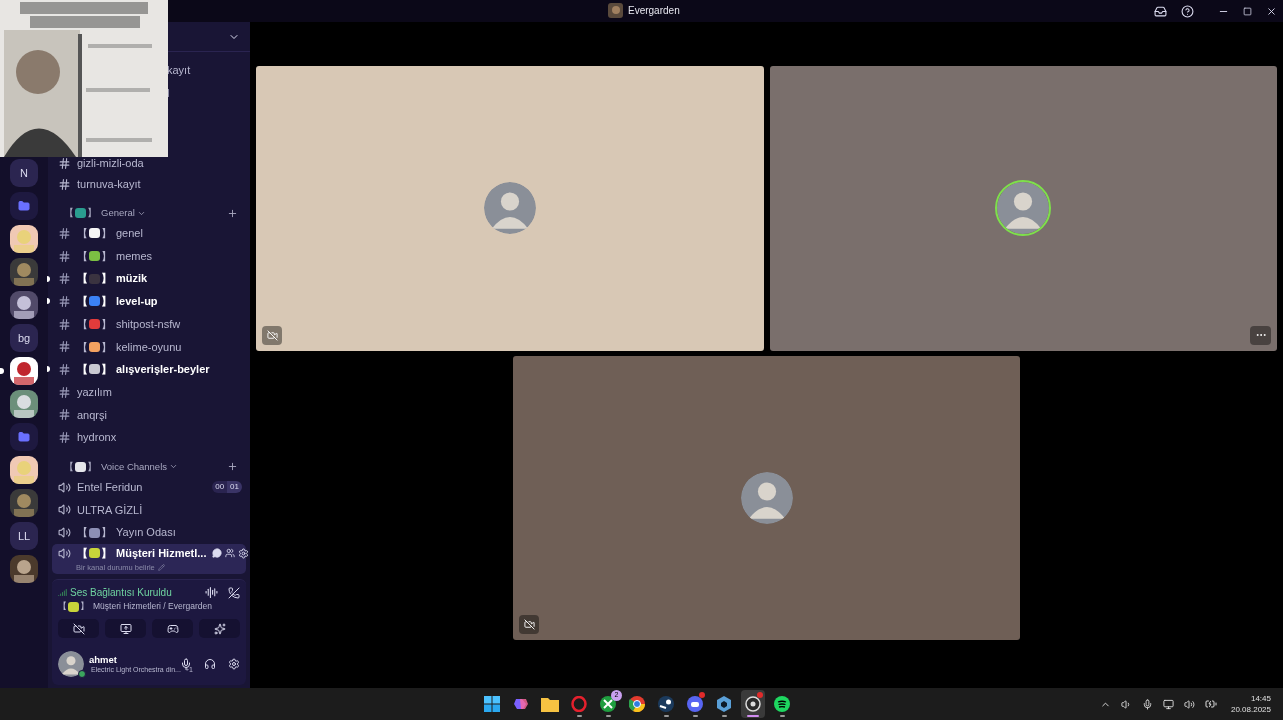 The image size is (1283, 720). Describe the element at coordinates (94, 392) in the screenshot. I see `channel-name: yazılım` at that location.